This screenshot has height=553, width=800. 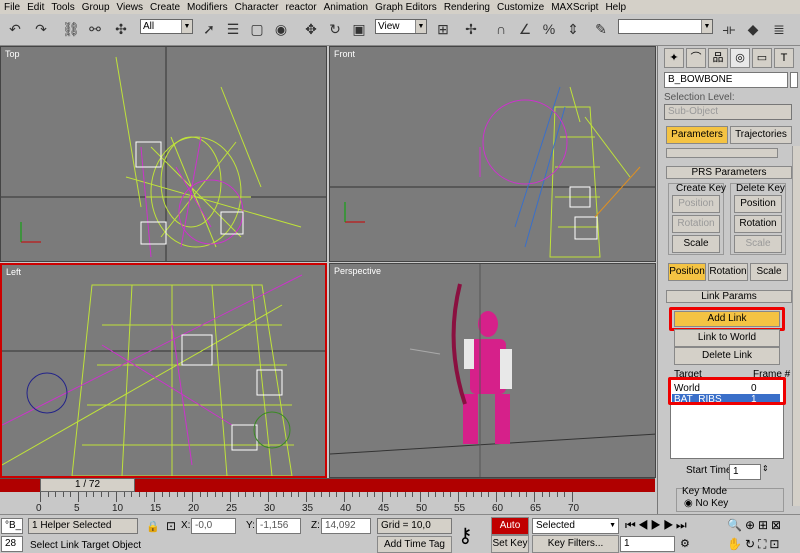 I want to click on snaps-toggle-icon: ∩, so click(x=501, y=29).